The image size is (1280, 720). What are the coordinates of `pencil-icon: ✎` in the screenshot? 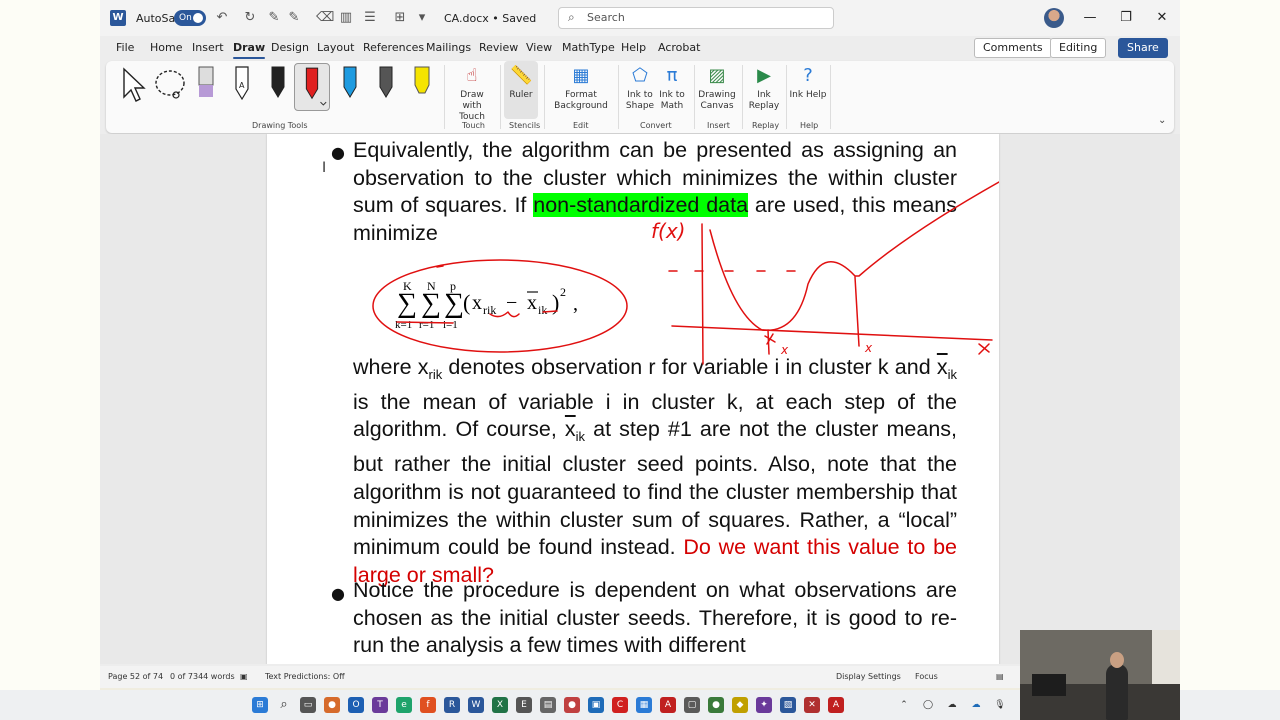 It's located at (294, 18).